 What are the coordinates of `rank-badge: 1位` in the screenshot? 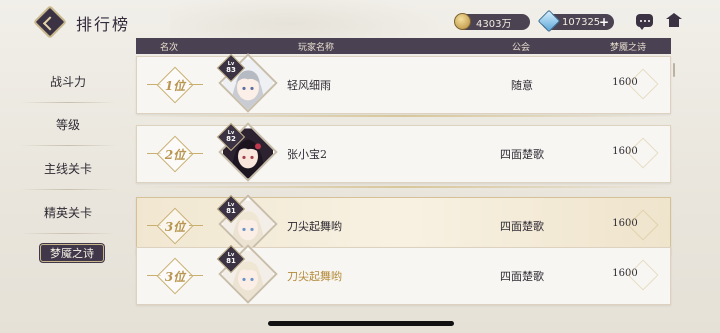 It's located at (175, 85).